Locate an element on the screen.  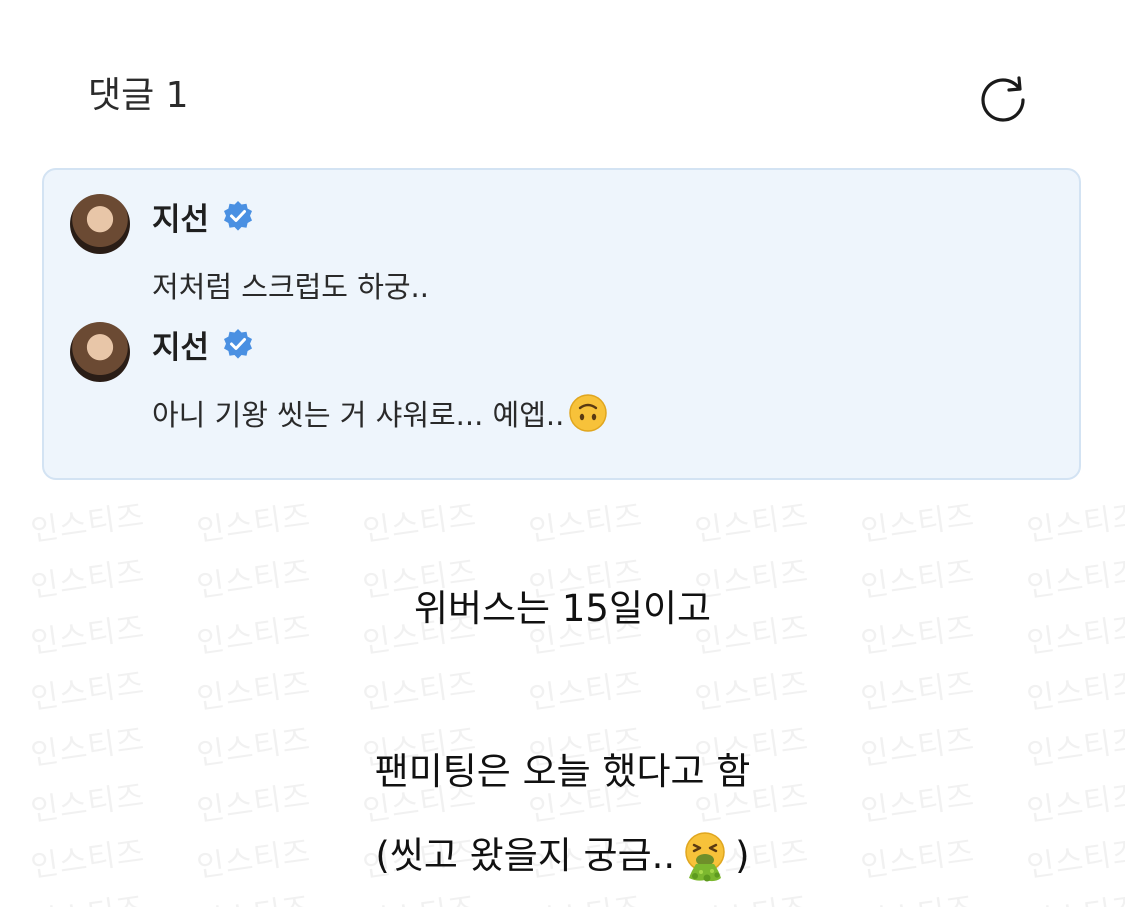
caption-line-2: 팬미팅은 오늘 했다고 함 is located at coordinates (562, 771).